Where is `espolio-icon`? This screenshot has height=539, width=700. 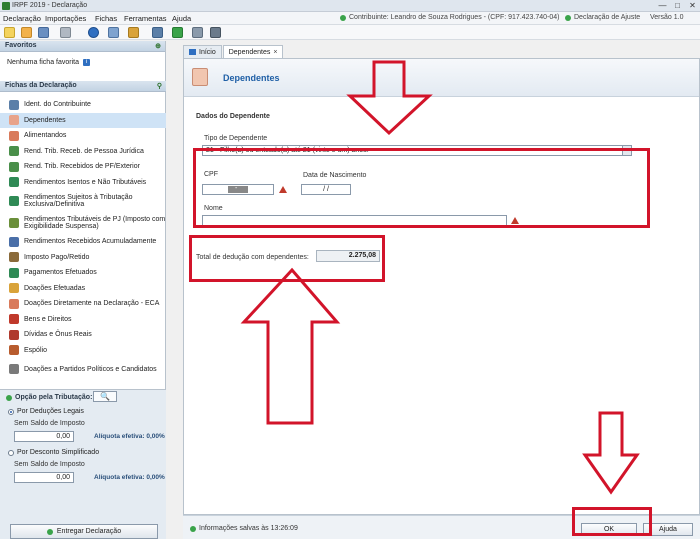
espolio-icon is located at coordinates (14, 350).